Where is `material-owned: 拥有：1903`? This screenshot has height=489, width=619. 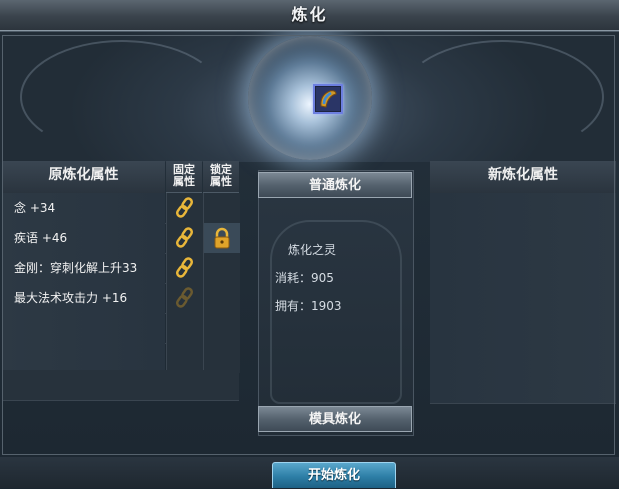 material-owned: 拥有：1903 is located at coordinates (308, 306).